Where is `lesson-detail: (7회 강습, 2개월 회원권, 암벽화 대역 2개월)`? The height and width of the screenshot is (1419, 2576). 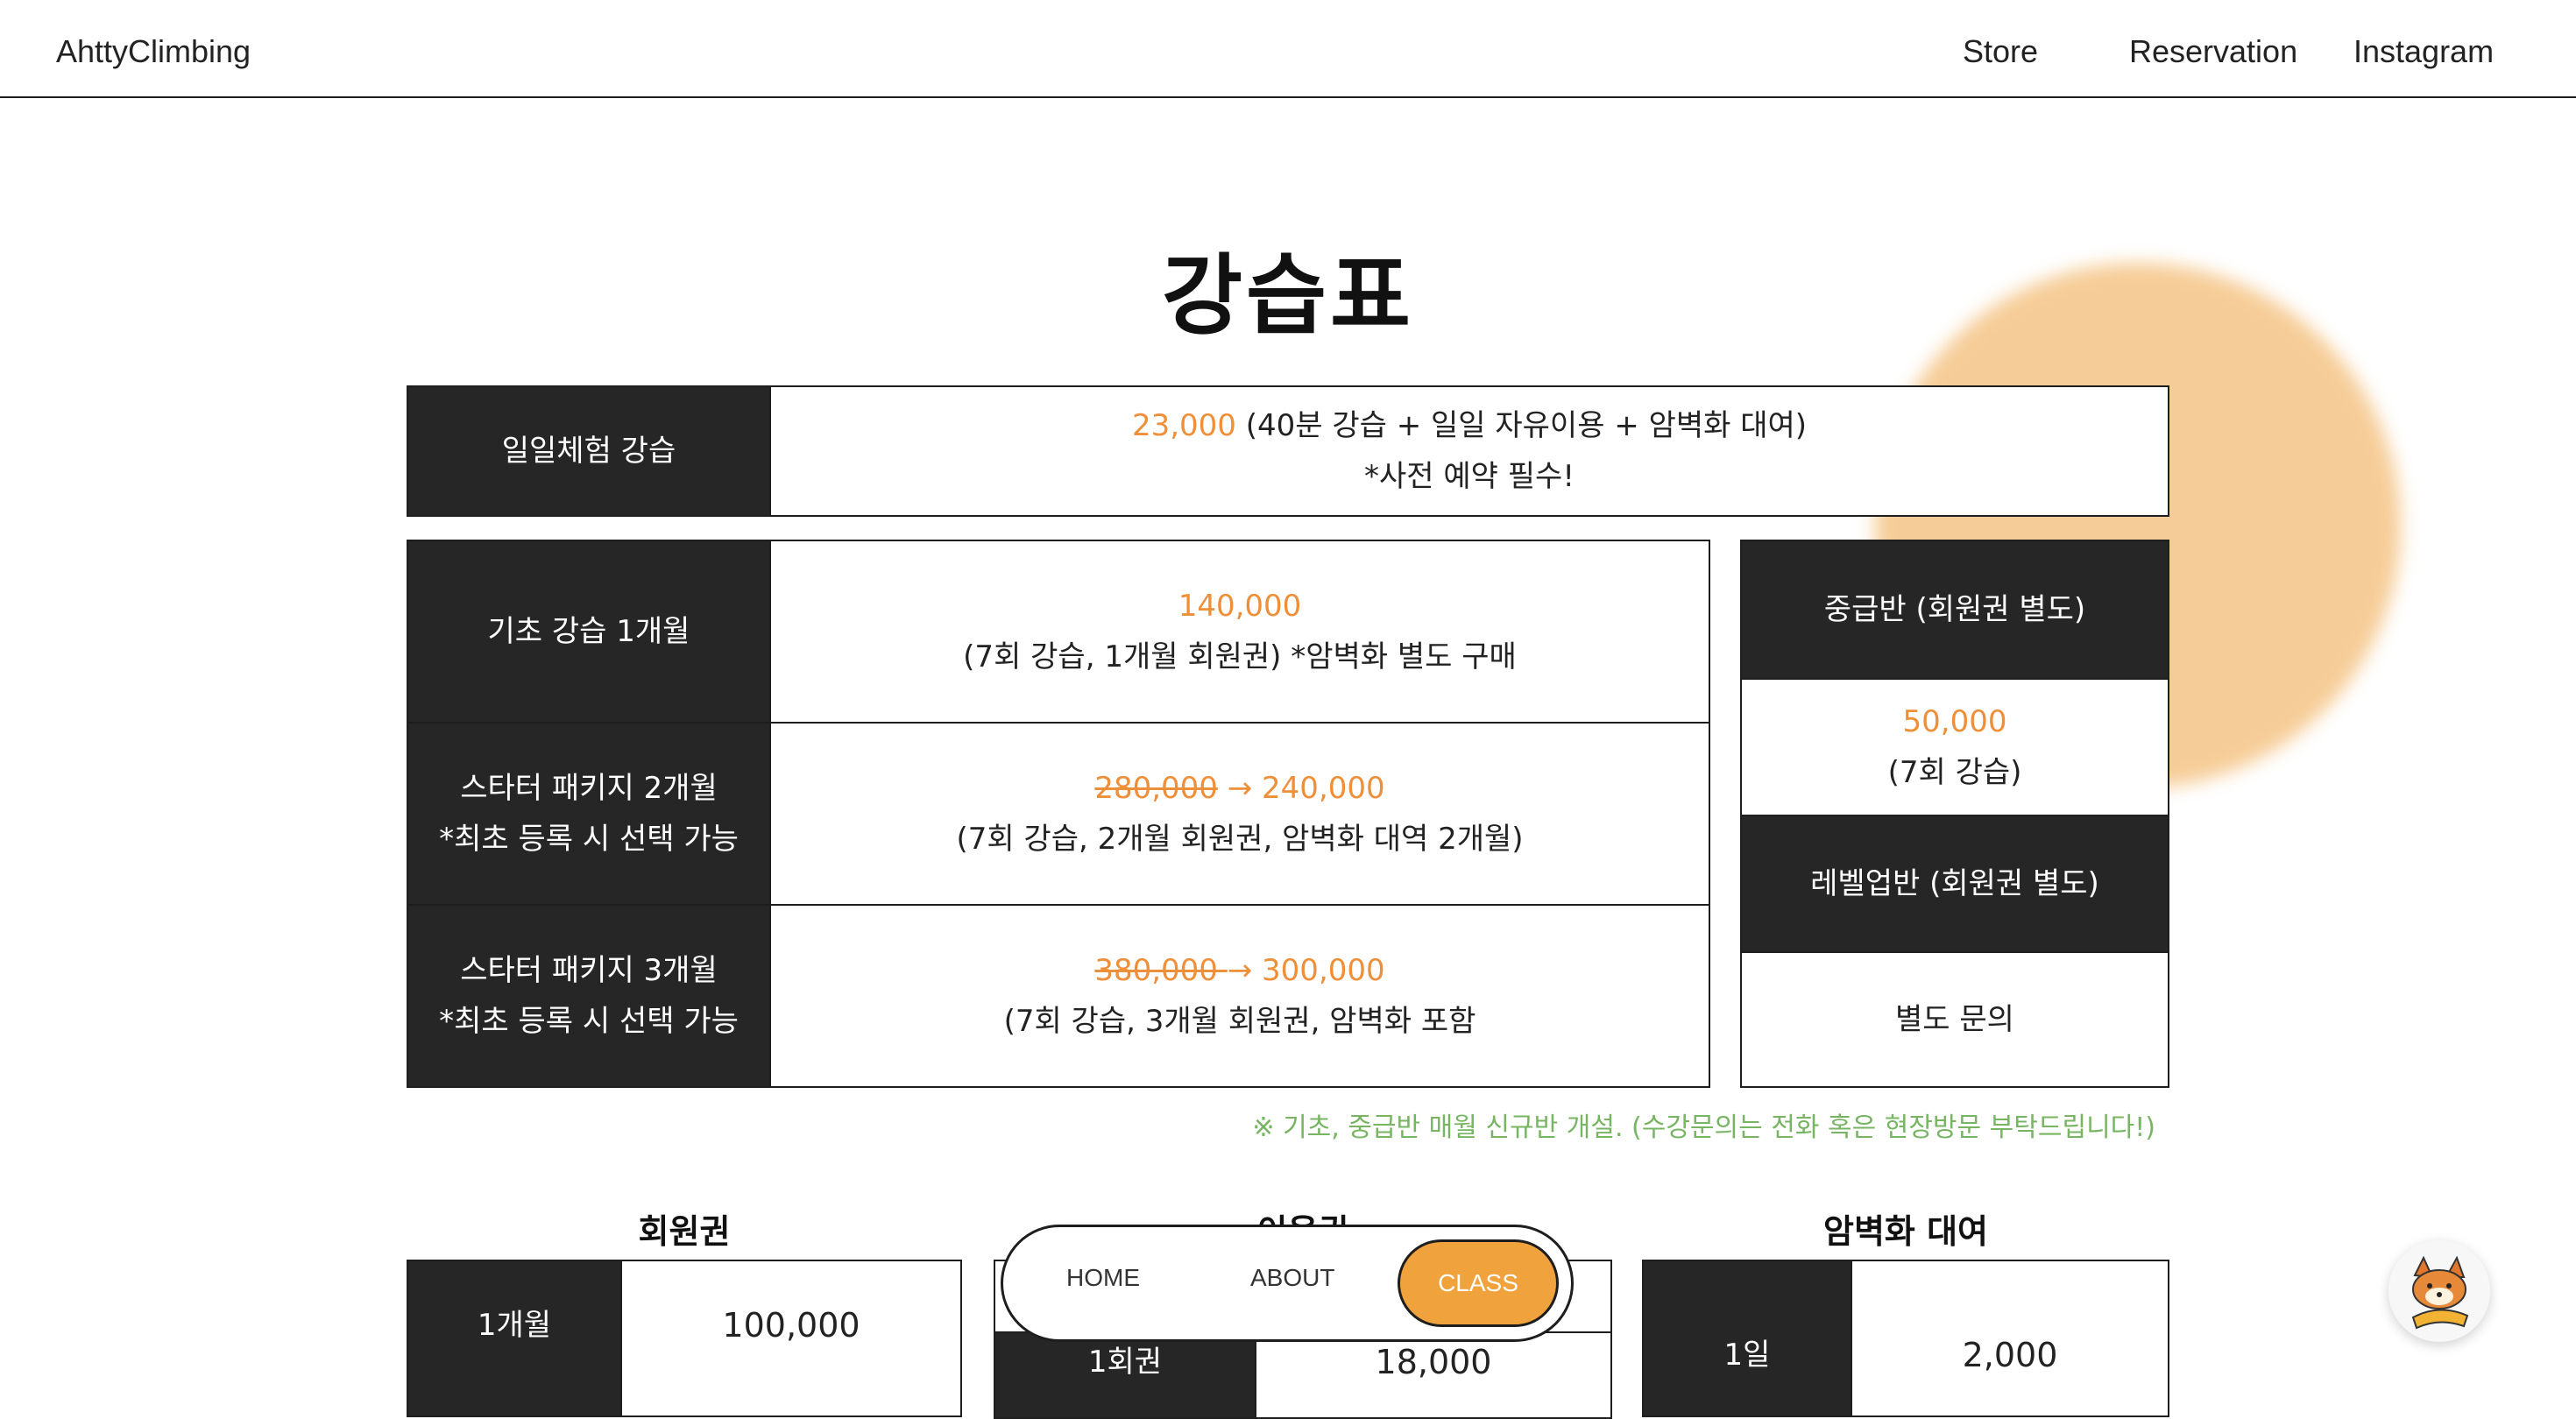
lesson-detail: (7회 강습, 2개월 회원권, 암벽화 대역 2개월) is located at coordinates (1240, 839).